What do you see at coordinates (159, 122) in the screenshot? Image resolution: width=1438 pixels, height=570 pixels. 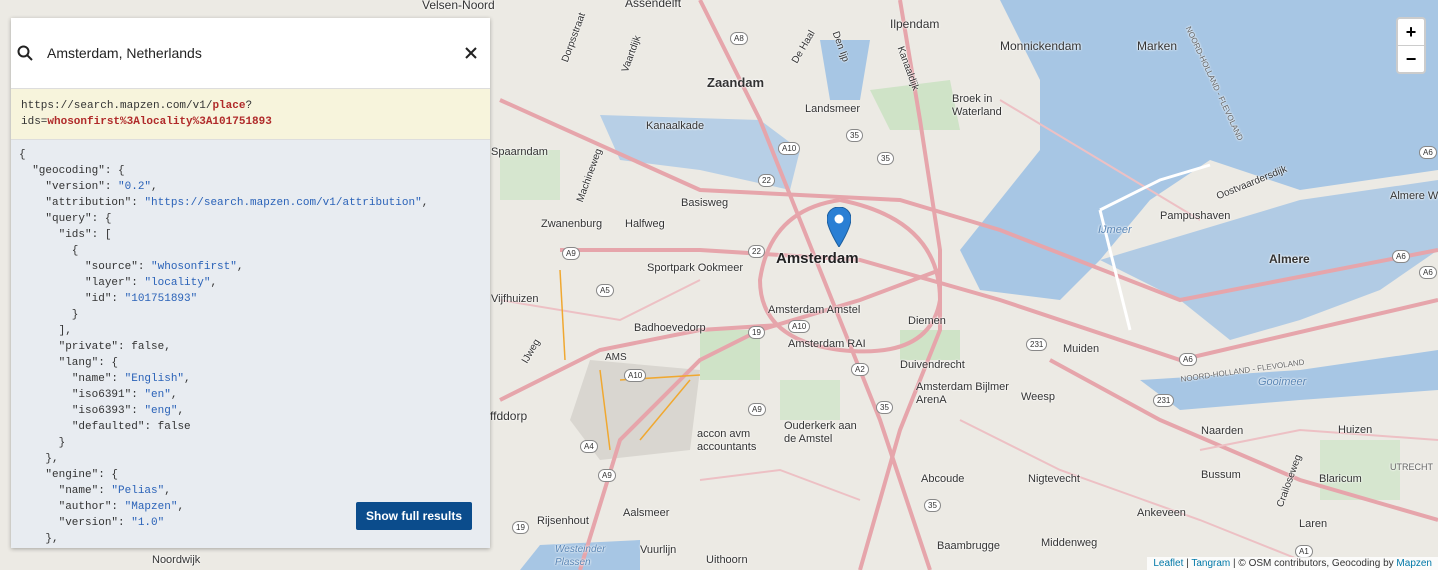 I see `url-value: whosonfirst%3Alocality%3A101751893` at bounding box center [159, 122].